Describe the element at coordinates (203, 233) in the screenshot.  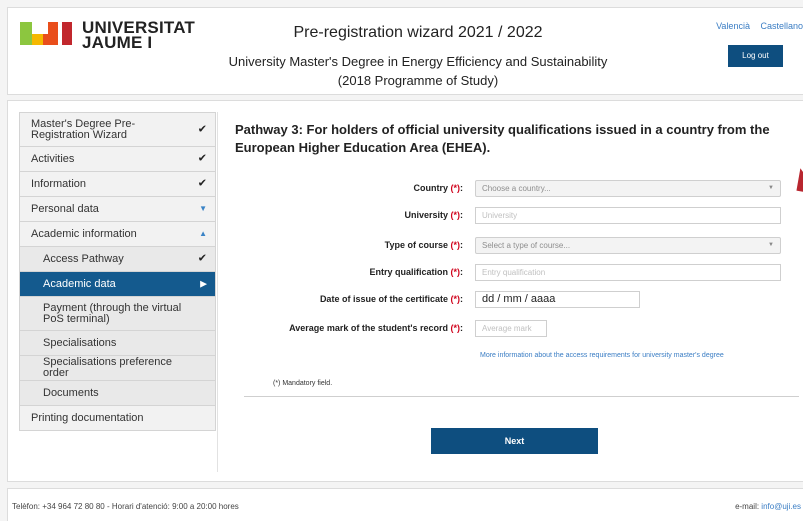
I see `caret-up-icon: ▲` at that location.